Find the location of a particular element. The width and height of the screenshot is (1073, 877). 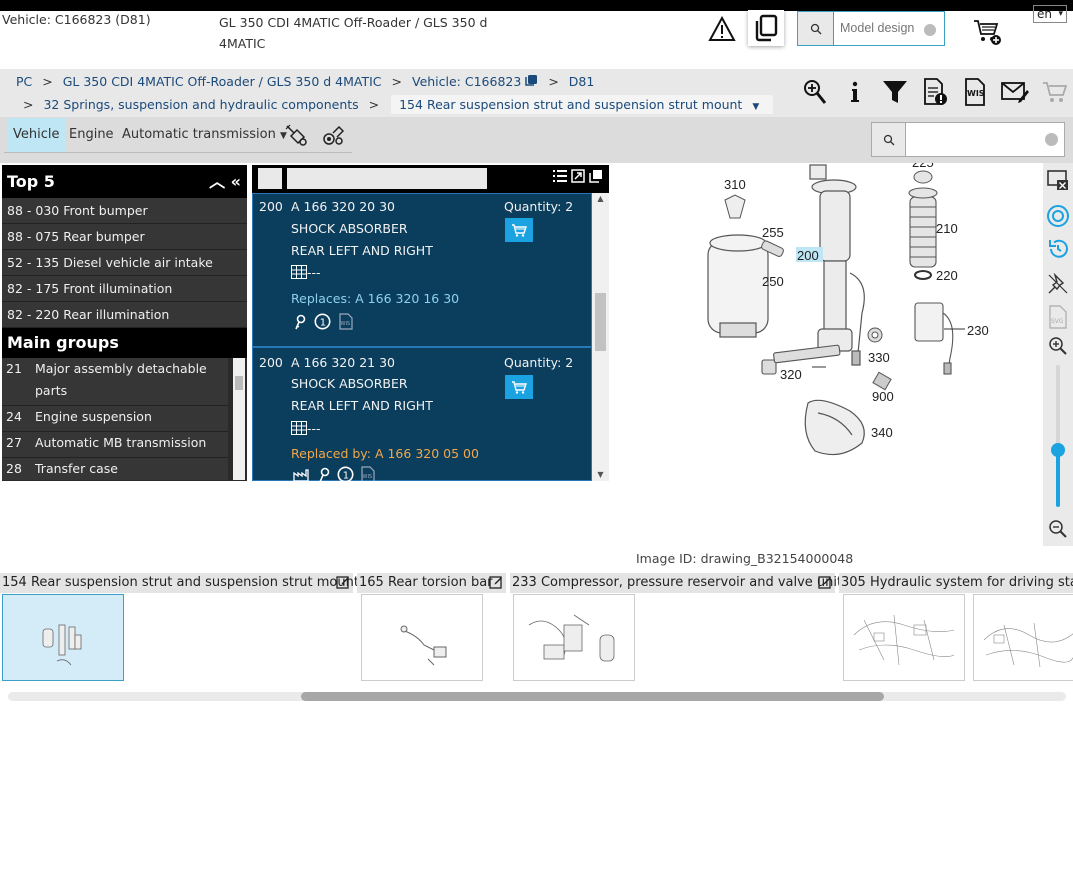

thumbnail-label: 165 Rear torsion bar is located at coordinates (431, 583).